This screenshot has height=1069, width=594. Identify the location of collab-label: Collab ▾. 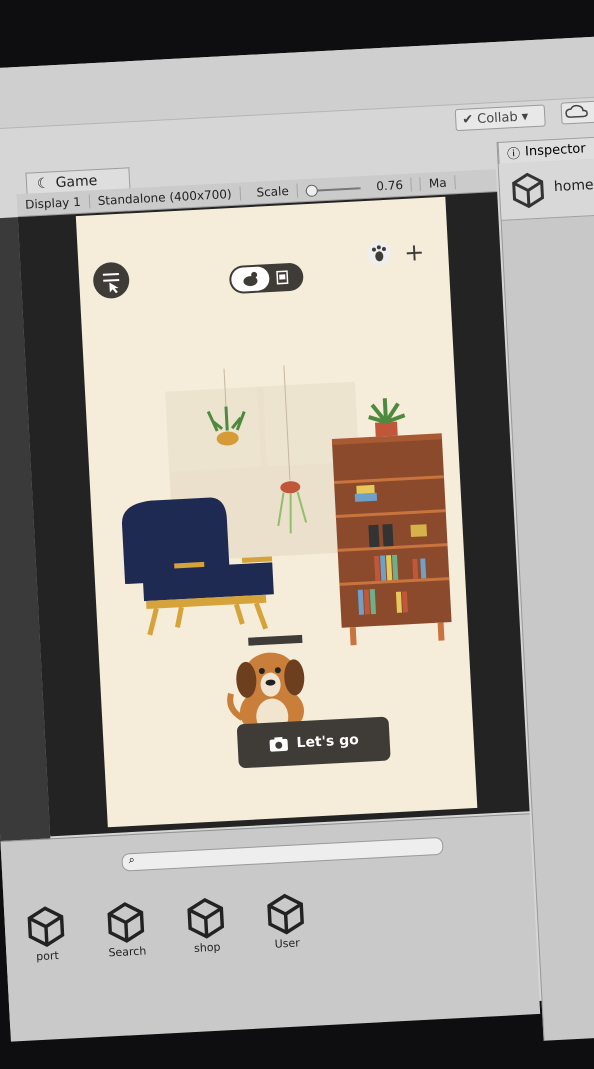
(502, 117).